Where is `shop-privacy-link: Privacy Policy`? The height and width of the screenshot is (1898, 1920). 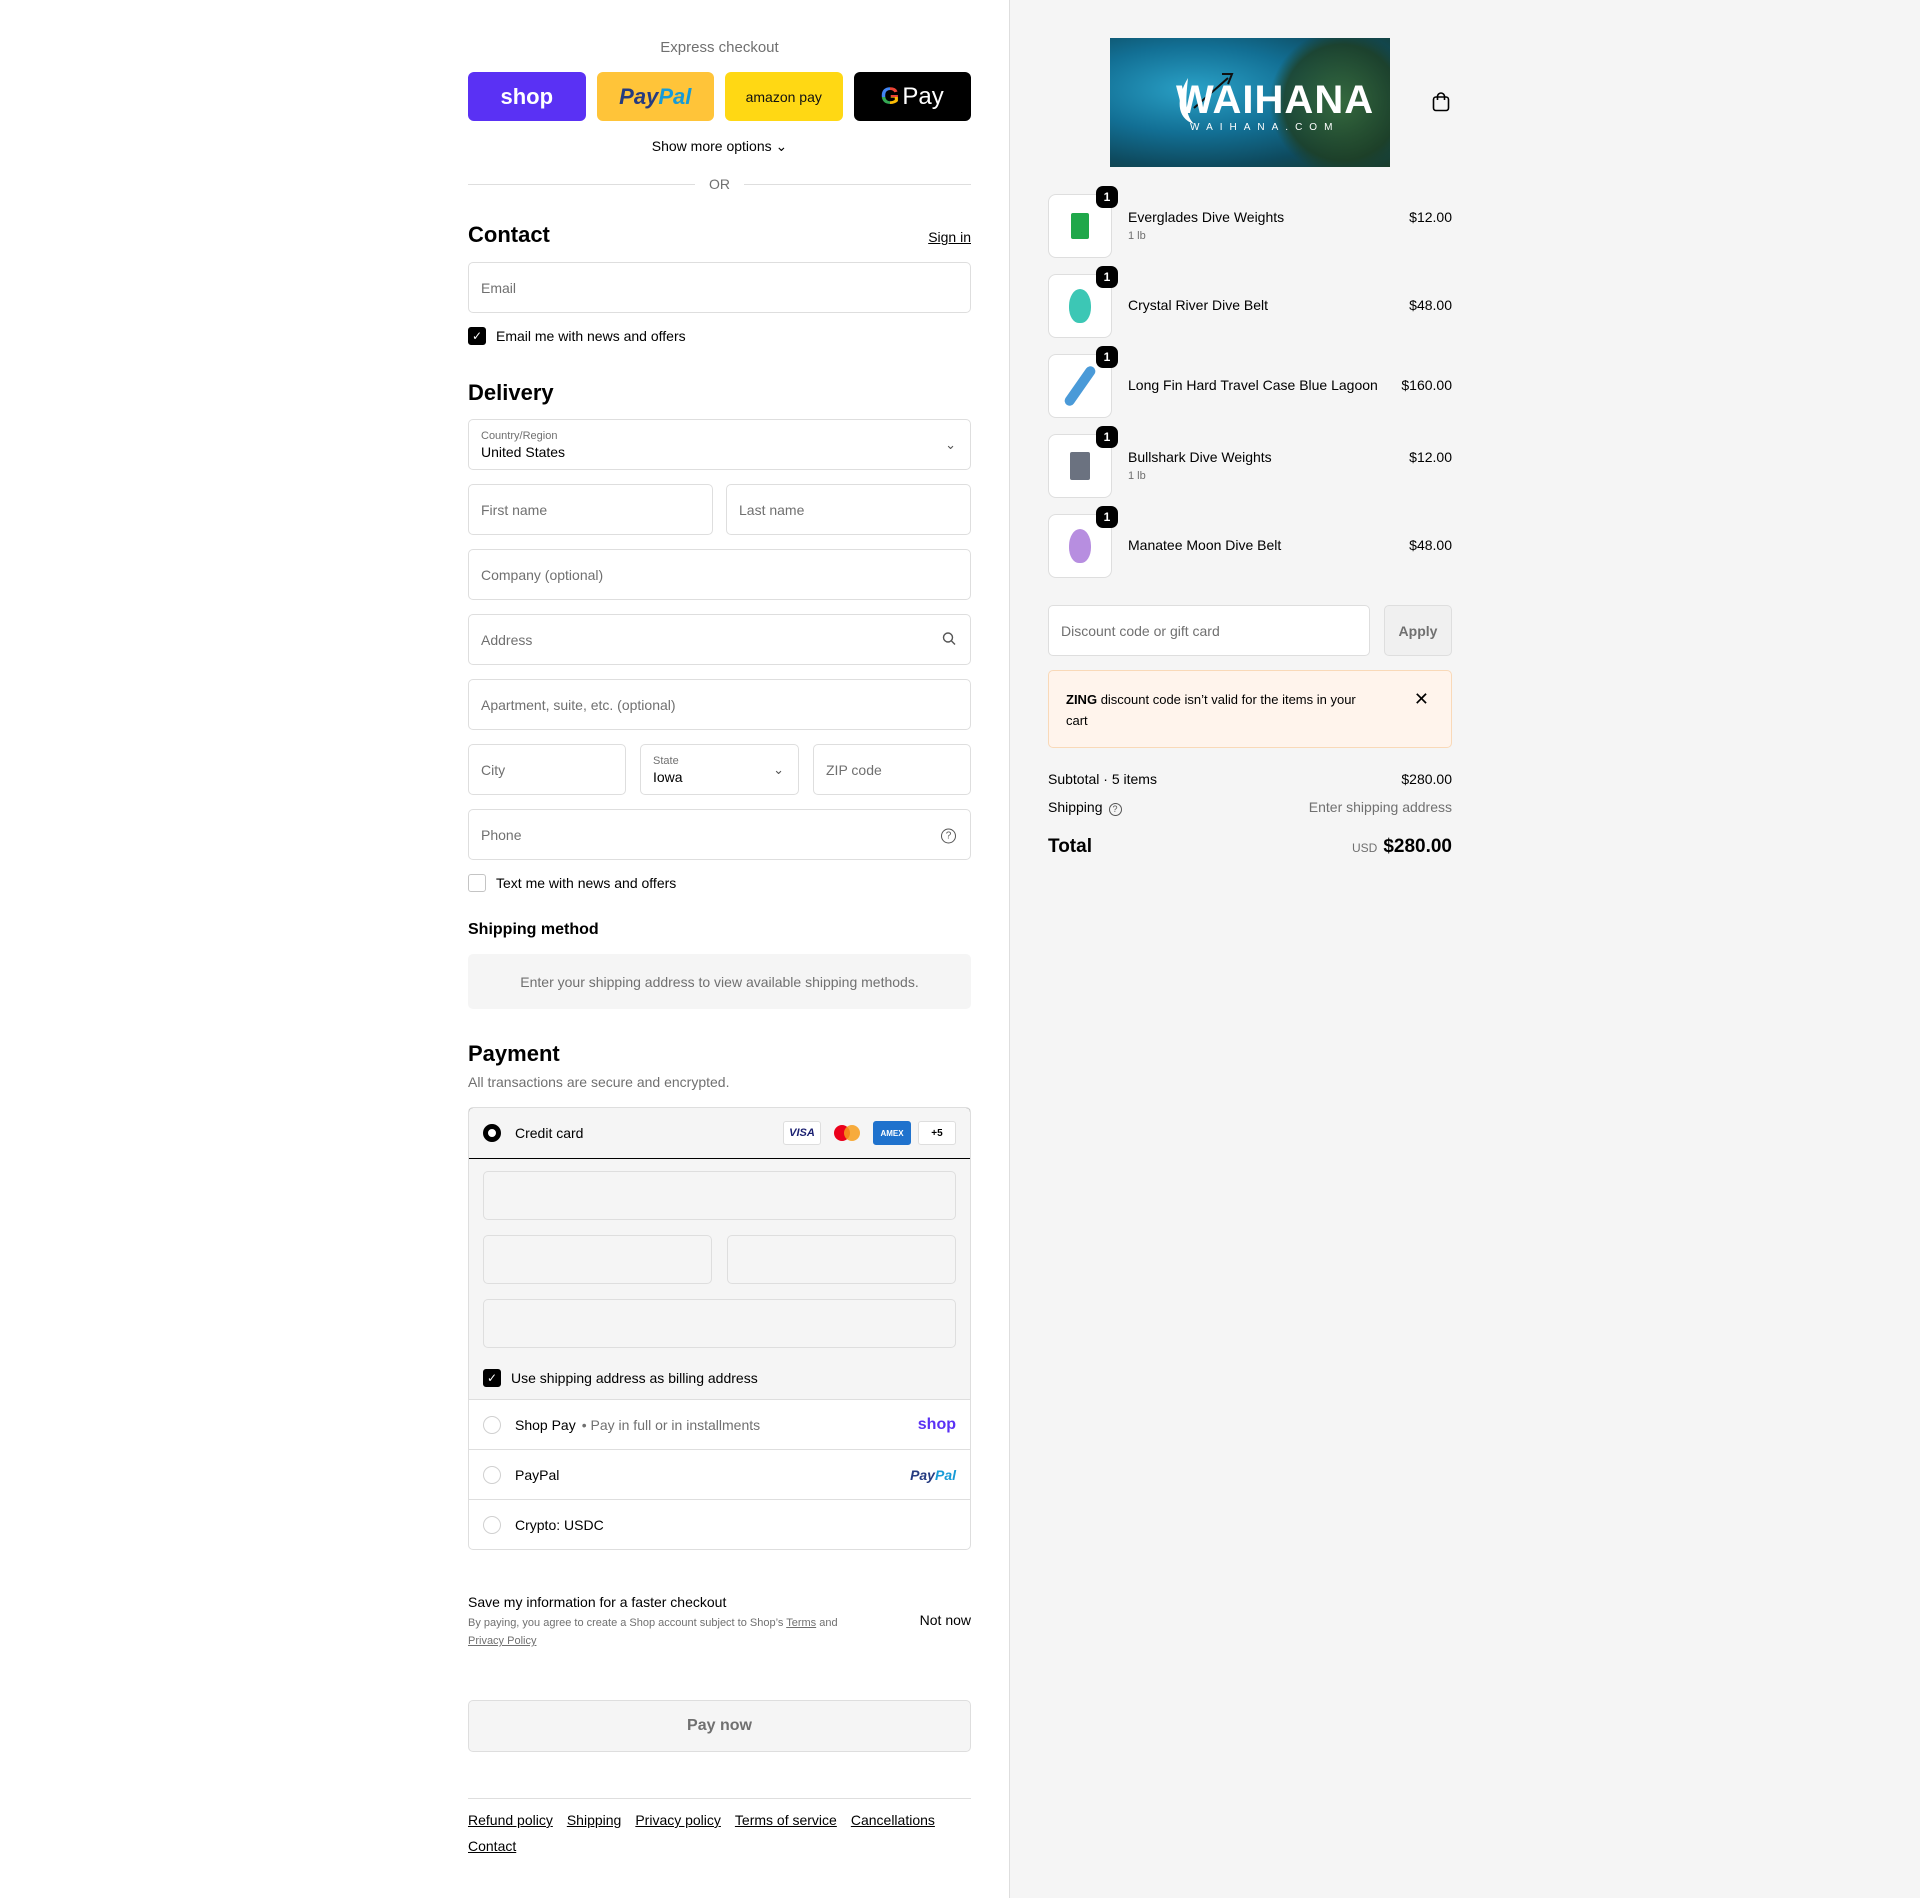
shop-privacy-link: Privacy Policy is located at coordinates (502, 1641).